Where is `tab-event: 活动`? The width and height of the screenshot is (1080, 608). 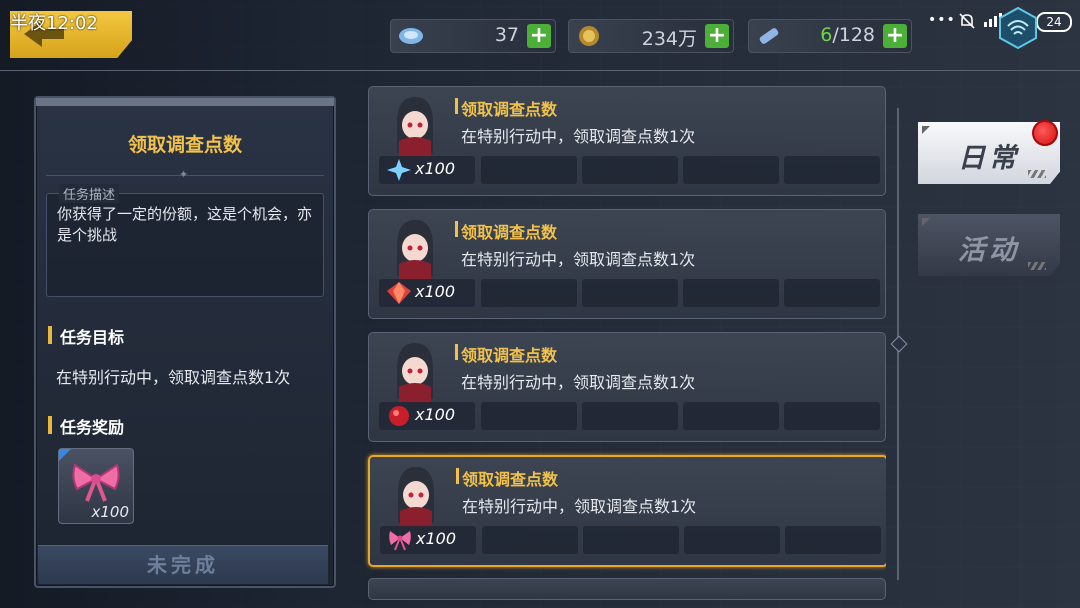
tab-event: 活动 is located at coordinates (989, 245).